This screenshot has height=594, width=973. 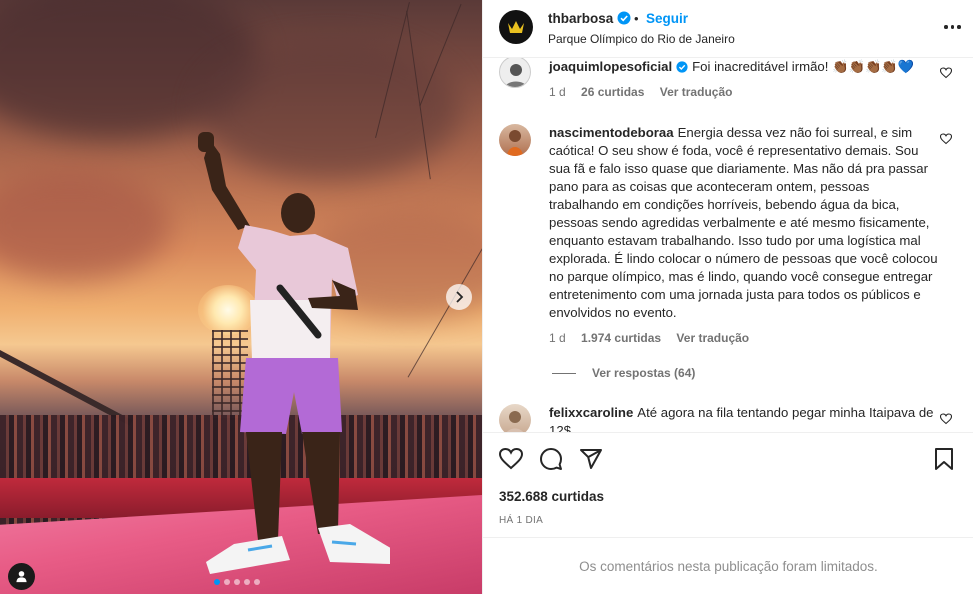 I want to click on carousel-next-button, so click(x=459, y=297).